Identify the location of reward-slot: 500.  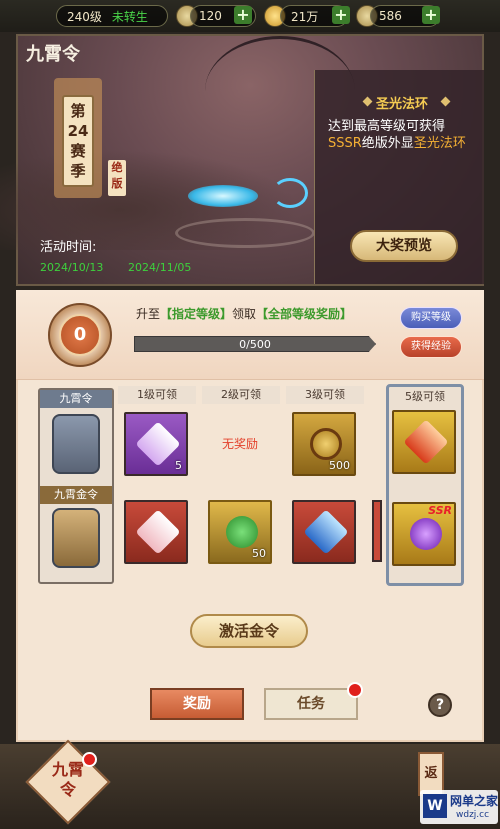
(324, 444).